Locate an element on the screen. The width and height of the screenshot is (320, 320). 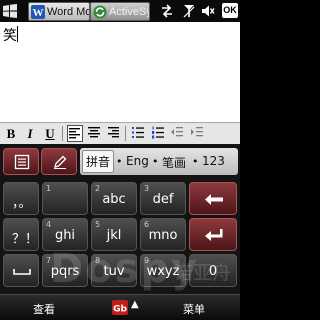
signal-icon is located at coordinates (189, 11).